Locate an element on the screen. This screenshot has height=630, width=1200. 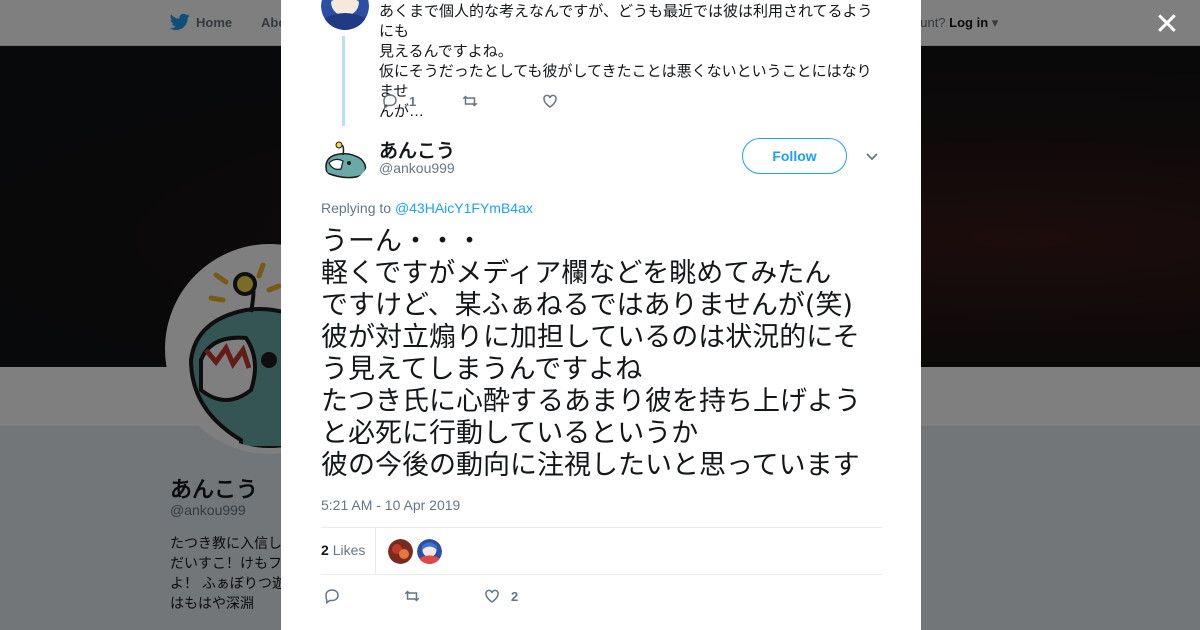
reply-count: 1 is located at coordinates (413, 101).